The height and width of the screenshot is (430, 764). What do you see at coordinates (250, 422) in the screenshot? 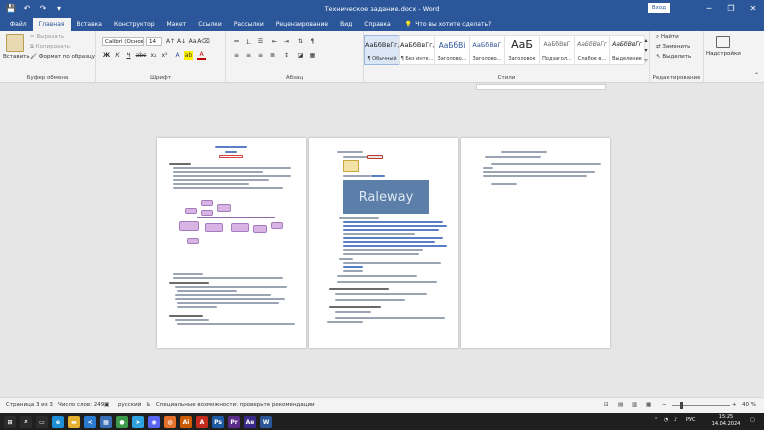
I see `taskbar-aftereffects-icon: Ae` at bounding box center [250, 422].